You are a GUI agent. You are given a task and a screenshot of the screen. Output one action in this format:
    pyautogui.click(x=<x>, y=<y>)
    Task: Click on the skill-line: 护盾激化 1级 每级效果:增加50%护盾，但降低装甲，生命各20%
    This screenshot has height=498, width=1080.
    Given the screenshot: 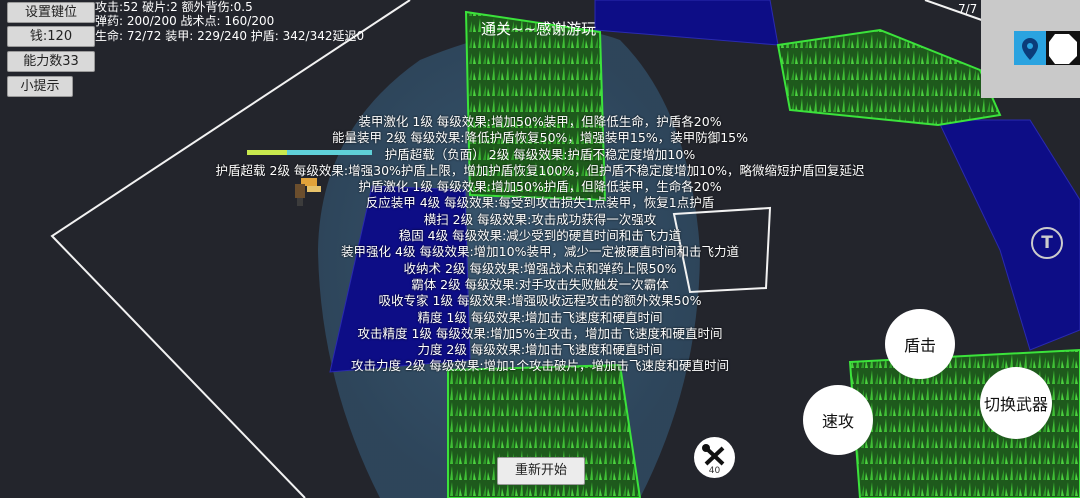 What is the action you would take?
    pyautogui.click(x=540, y=187)
    